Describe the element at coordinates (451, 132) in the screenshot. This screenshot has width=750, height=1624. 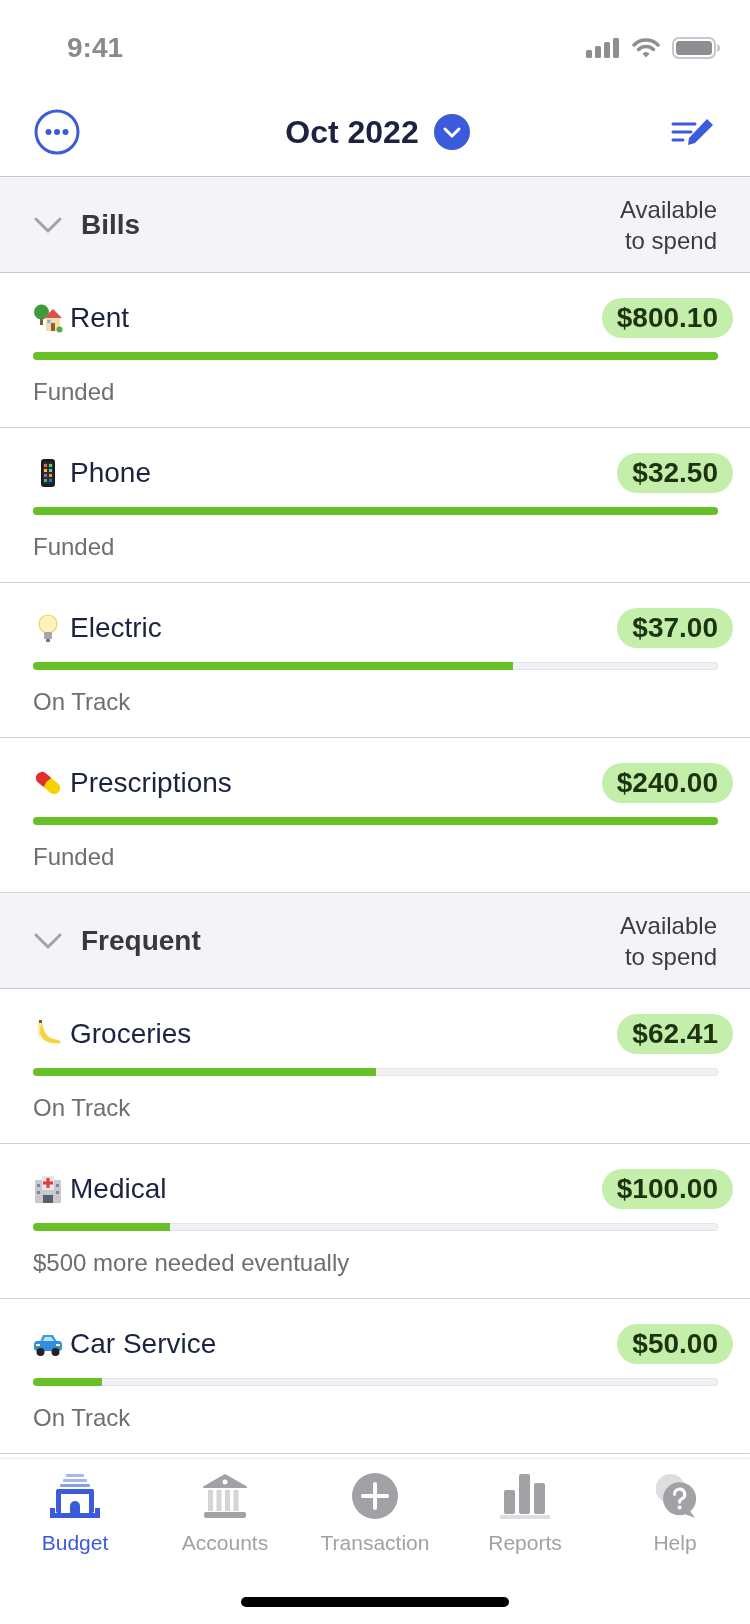
I see `chevron-down-icon` at that location.